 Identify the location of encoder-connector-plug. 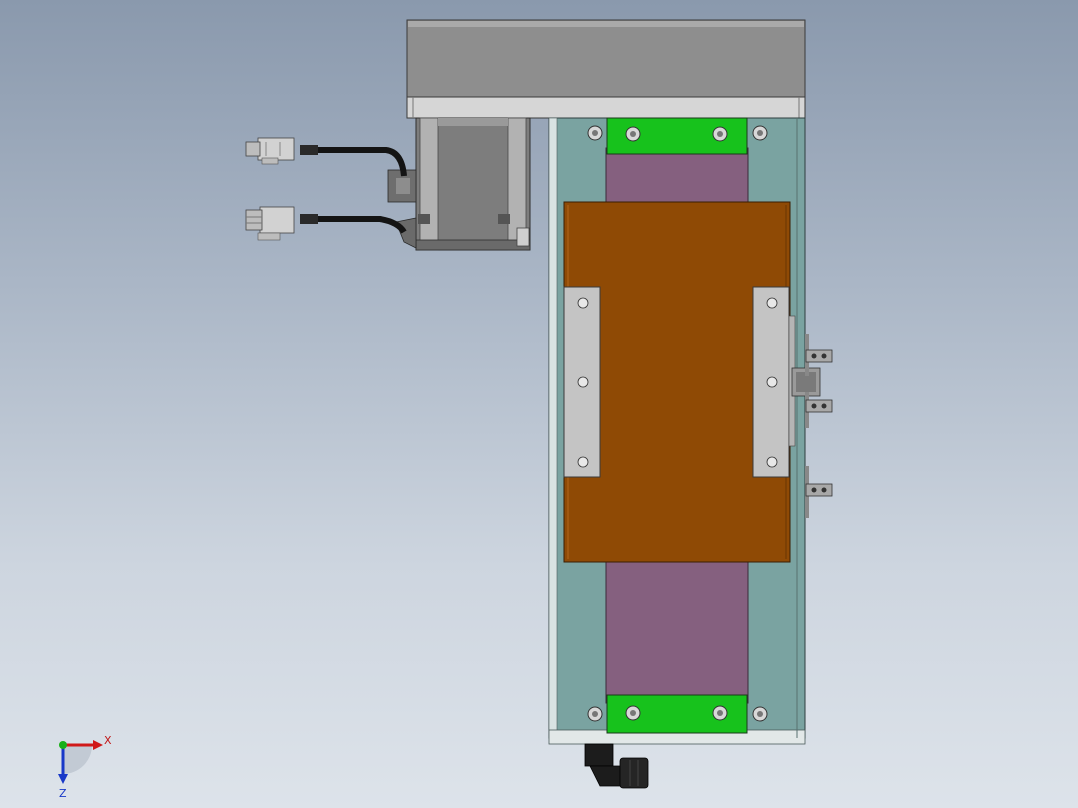
(253, 149).